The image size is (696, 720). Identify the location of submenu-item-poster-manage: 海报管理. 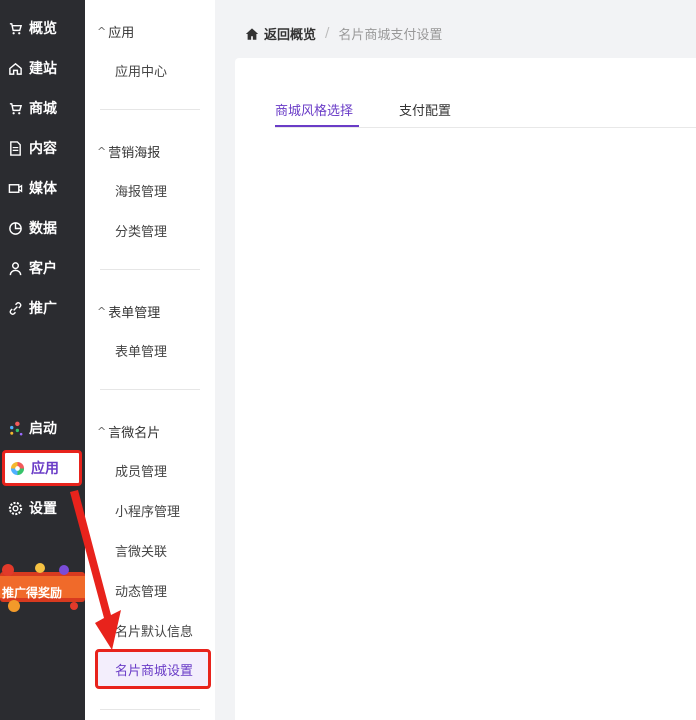
(141, 190).